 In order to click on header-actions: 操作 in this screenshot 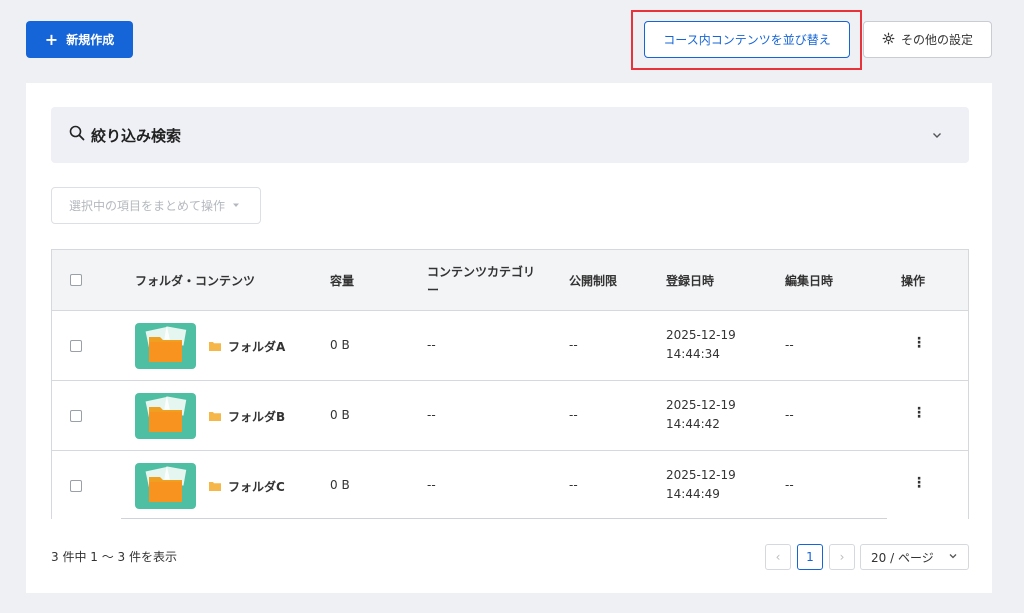, I will do `click(913, 281)`.